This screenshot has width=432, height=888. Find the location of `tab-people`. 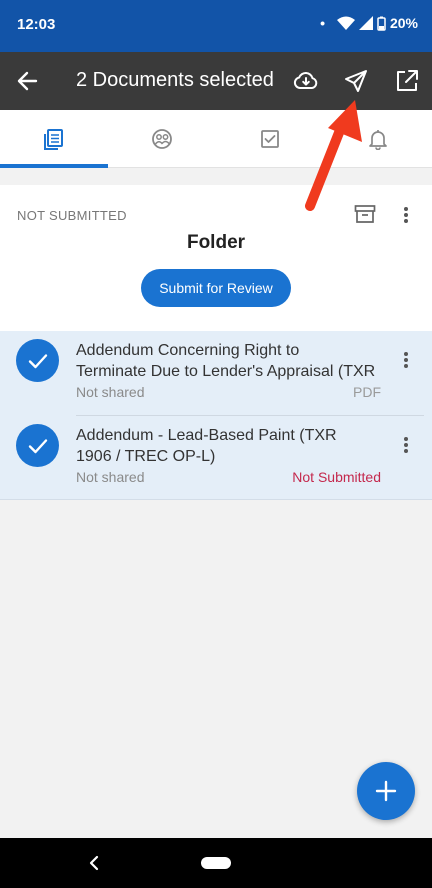

tab-people is located at coordinates (162, 139).